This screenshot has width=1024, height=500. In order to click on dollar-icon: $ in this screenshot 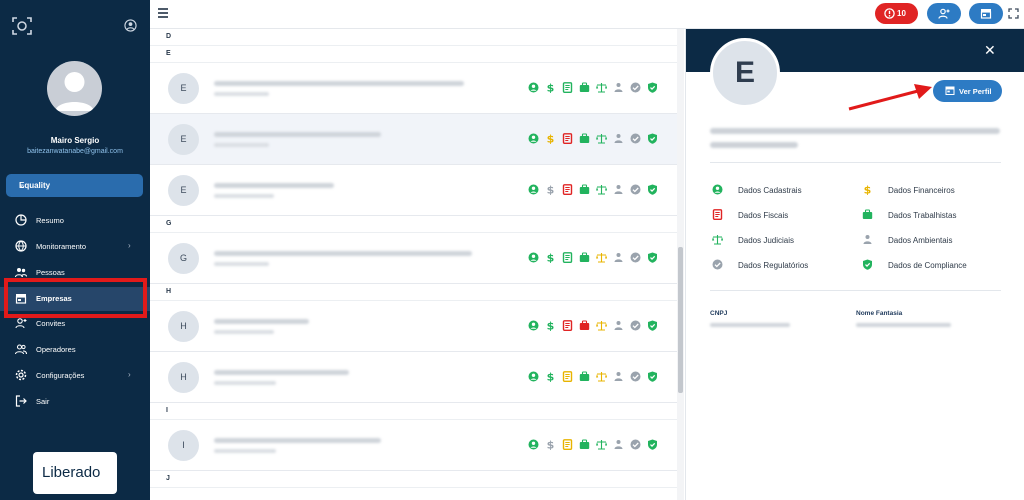, I will do `click(868, 189)`.